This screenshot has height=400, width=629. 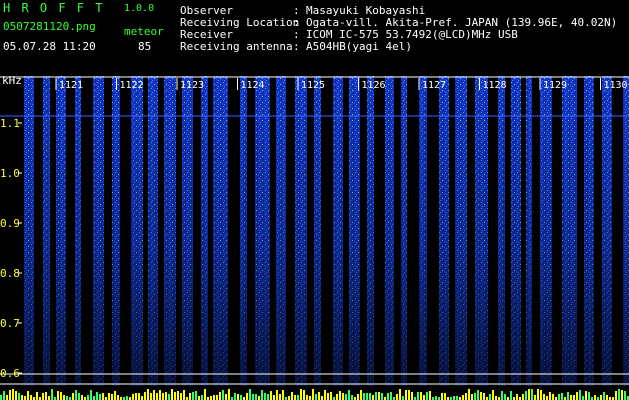 What do you see at coordinates (313, 85) in the screenshot?
I see `time-tick-label: 1125` at bounding box center [313, 85].